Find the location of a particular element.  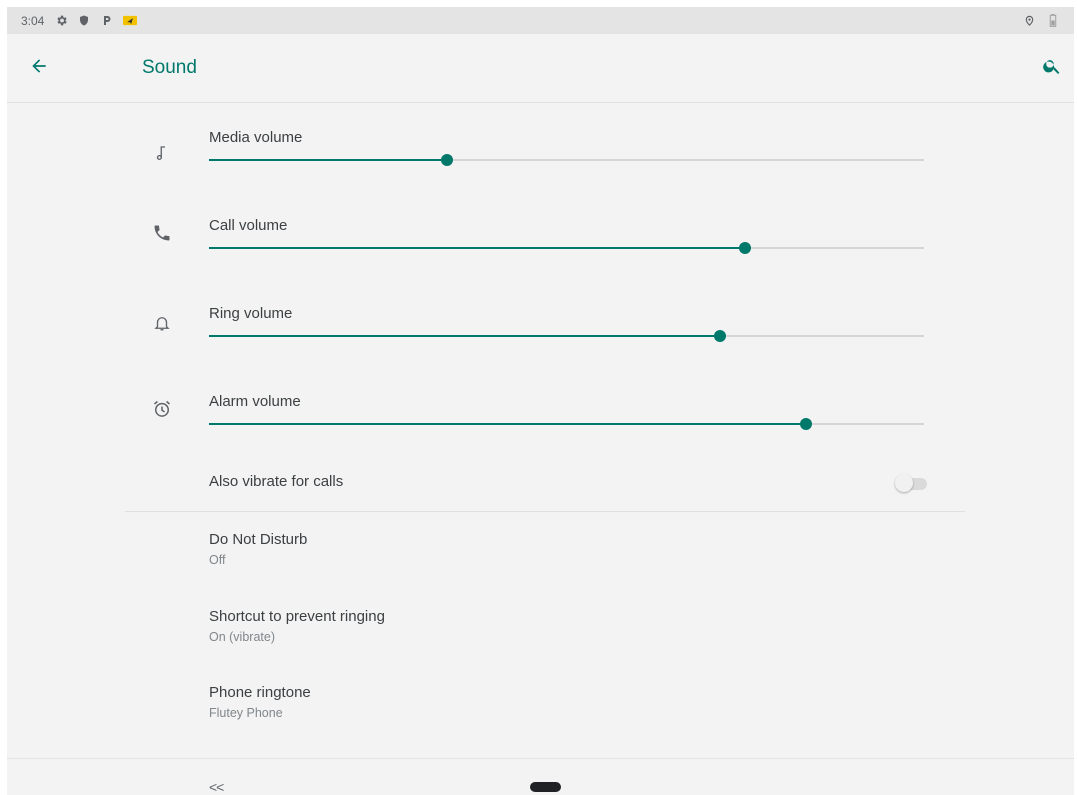

media-volume-label: Media volume is located at coordinates (256, 137).